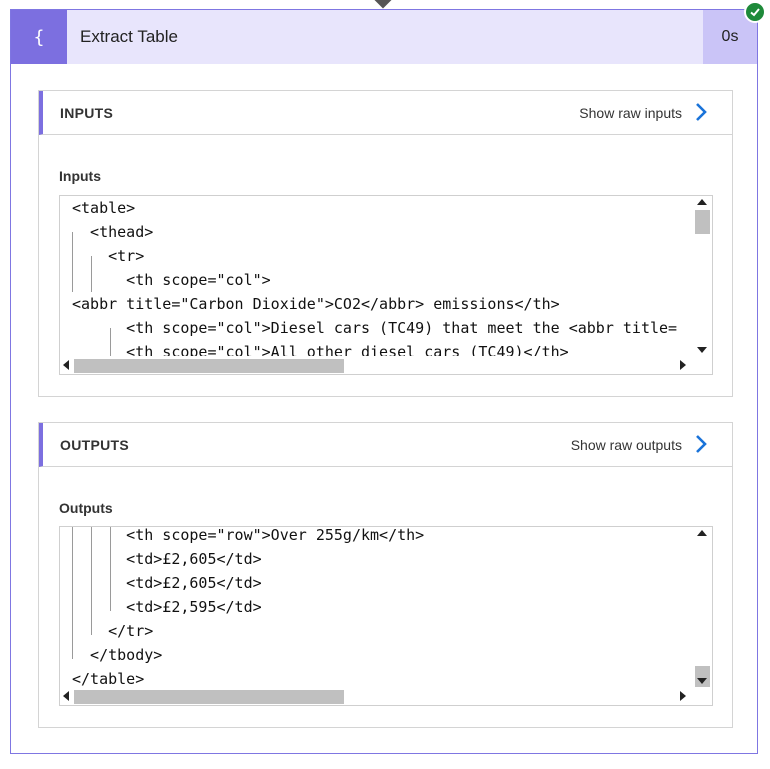  Describe the element at coordinates (248, 535) in the screenshot. I see `code-line: <th scope="row">Over 255g/km</th>` at that location.